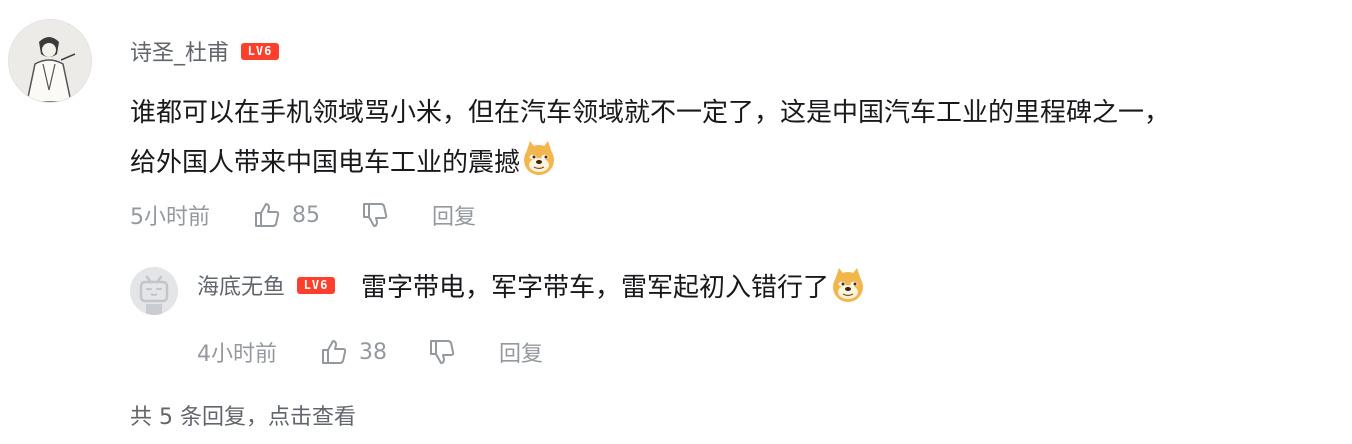  I want to click on reply-like-count: 38, so click(373, 352).